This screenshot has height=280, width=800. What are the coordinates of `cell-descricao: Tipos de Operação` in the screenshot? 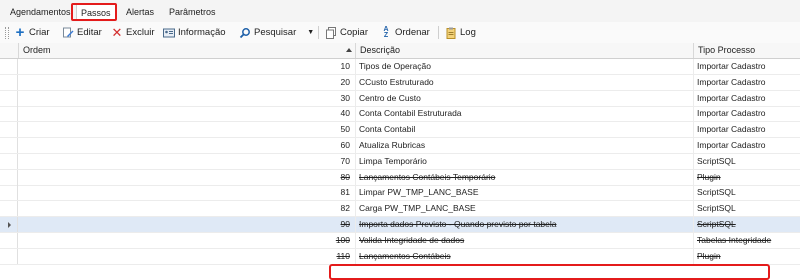 It's located at (524, 66).